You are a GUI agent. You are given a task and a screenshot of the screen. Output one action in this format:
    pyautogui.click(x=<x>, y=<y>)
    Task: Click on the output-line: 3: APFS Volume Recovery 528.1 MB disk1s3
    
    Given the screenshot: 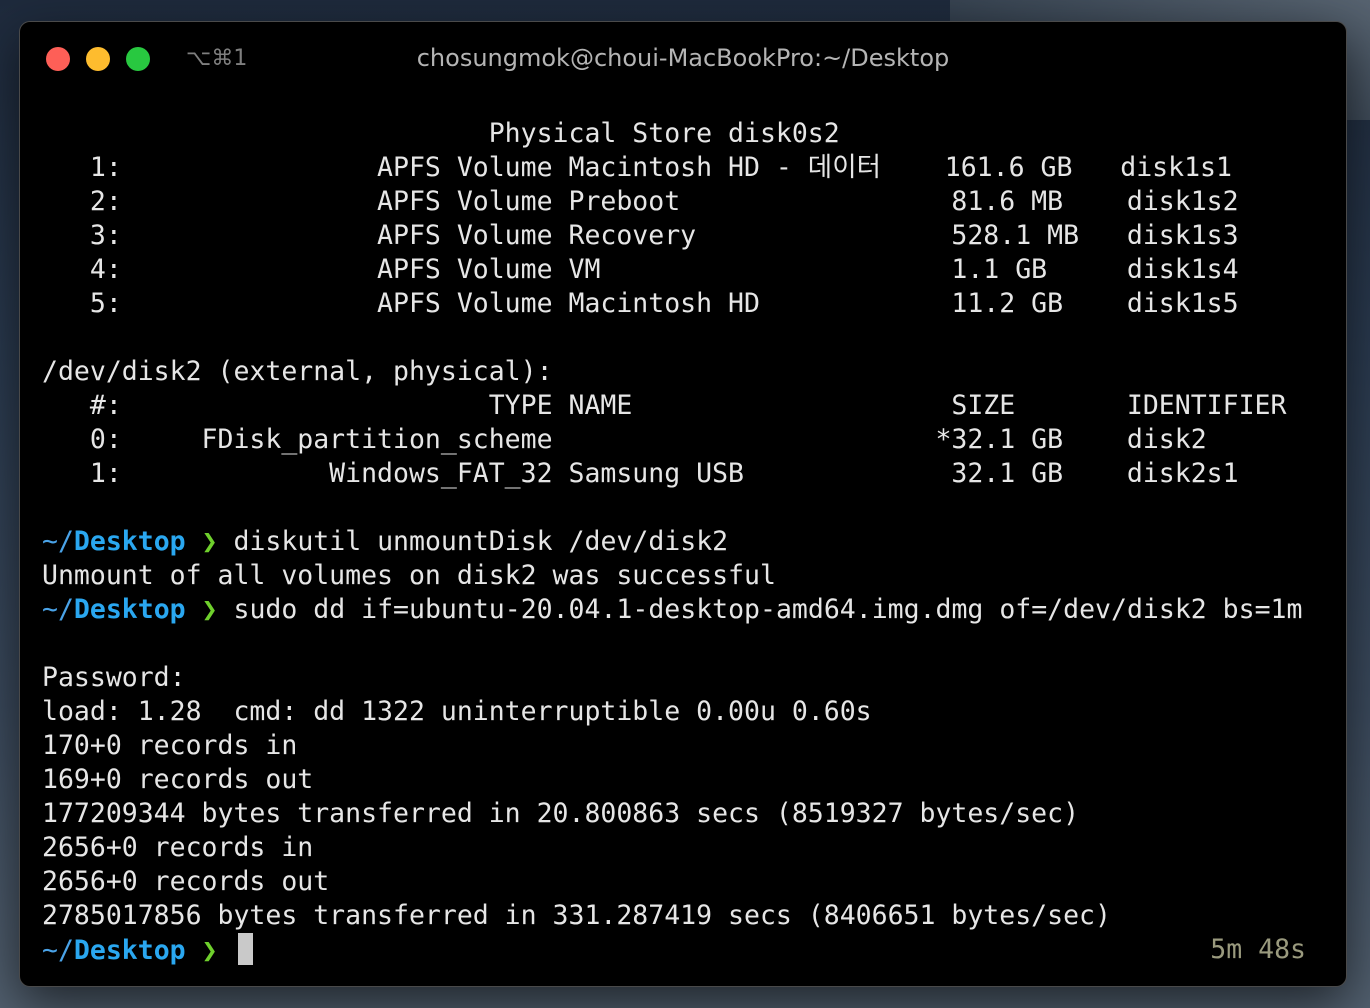 What is the action you would take?
    pyautogui.click(x=640, y=235)
    